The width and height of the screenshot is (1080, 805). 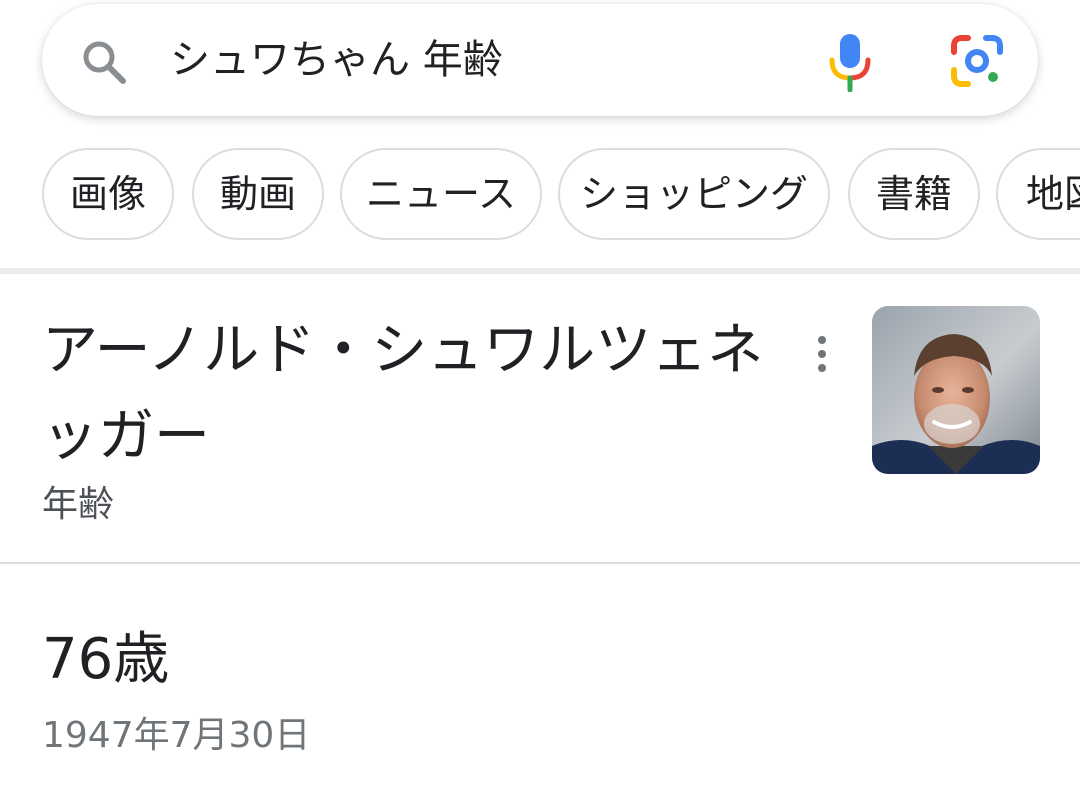 What do you see at coordinates (540, 60) in the screenshot?
I see `search-bar: シュワちゃん 年齢` at bounding box center [540, 60].